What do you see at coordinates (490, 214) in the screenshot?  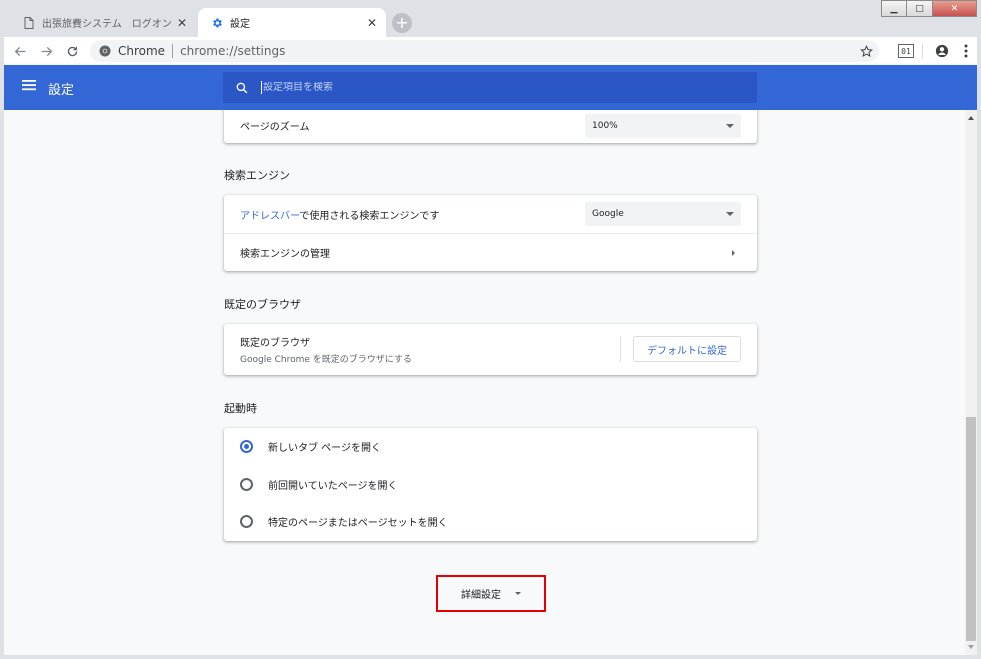 I see `search-engine-row: アドレスバーで使用される検索エンジンです Google` at bounding box center [490, 214].